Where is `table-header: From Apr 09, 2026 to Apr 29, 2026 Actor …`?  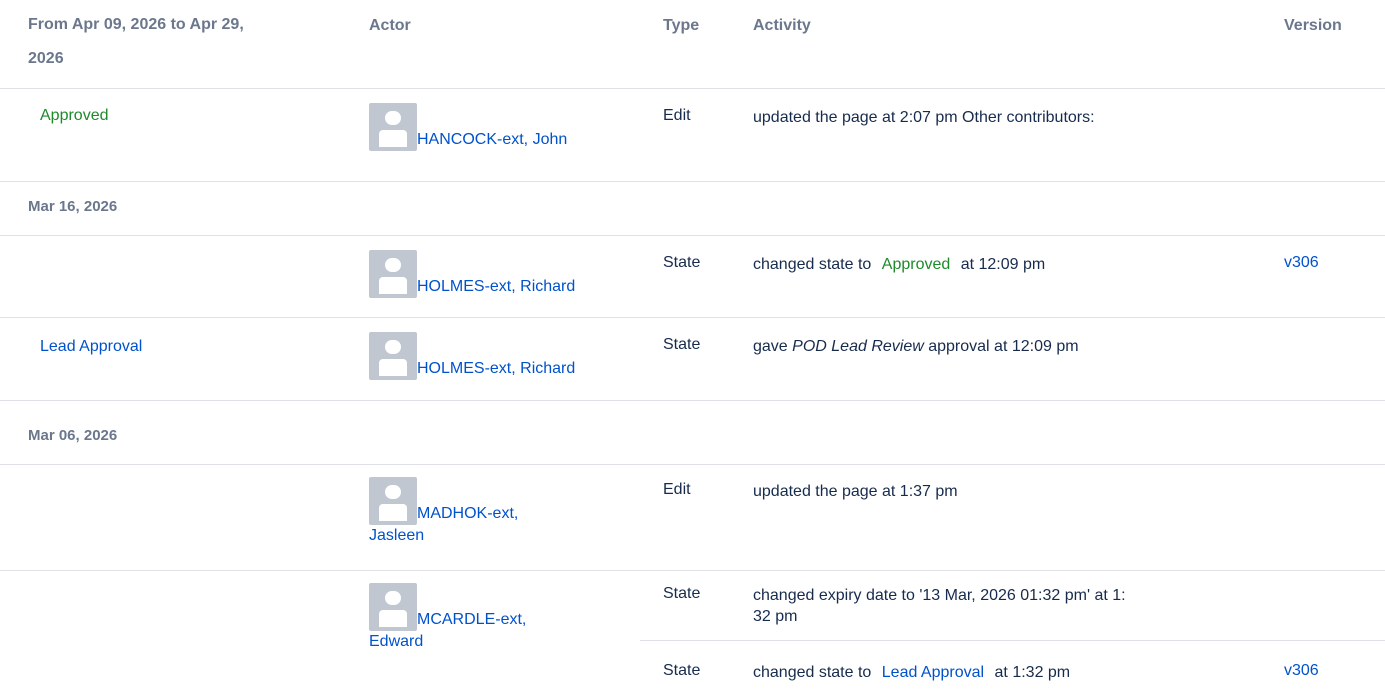
table-header: From Apr 09, 2026 to Apr 29, 2026 Actor … is located at coordinates (692, 44).